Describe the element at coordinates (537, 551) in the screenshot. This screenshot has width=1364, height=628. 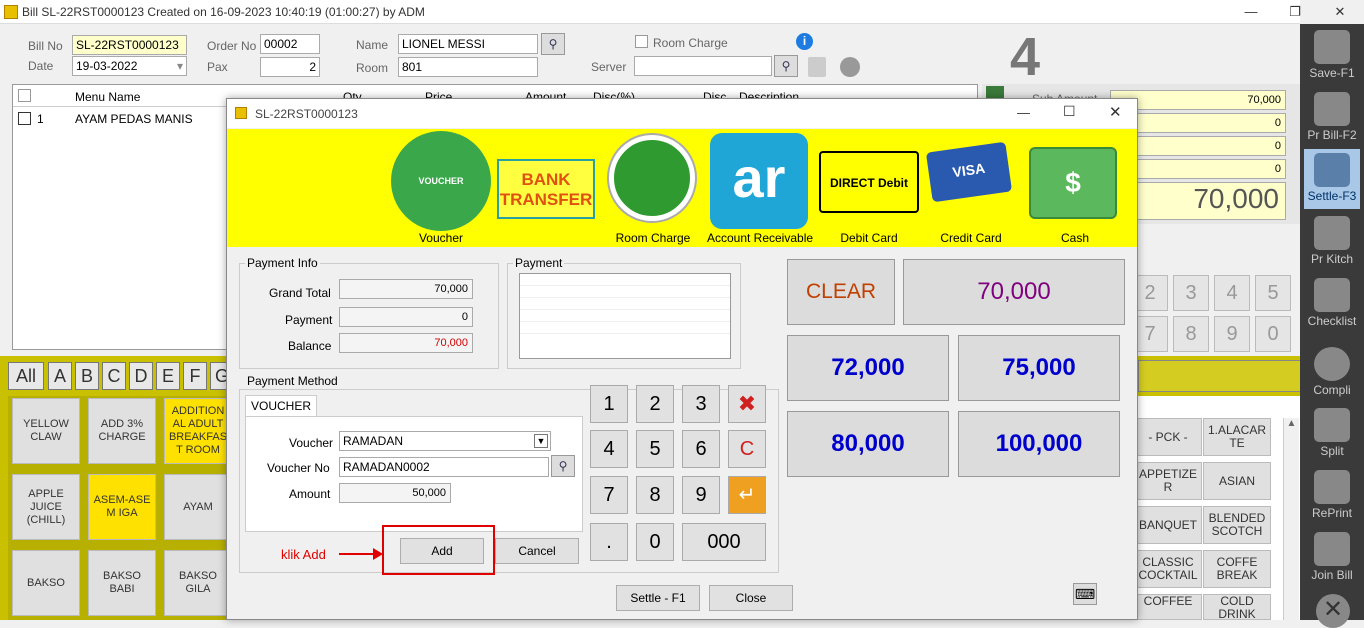
I see `cancel-button: Cancel` at that location.